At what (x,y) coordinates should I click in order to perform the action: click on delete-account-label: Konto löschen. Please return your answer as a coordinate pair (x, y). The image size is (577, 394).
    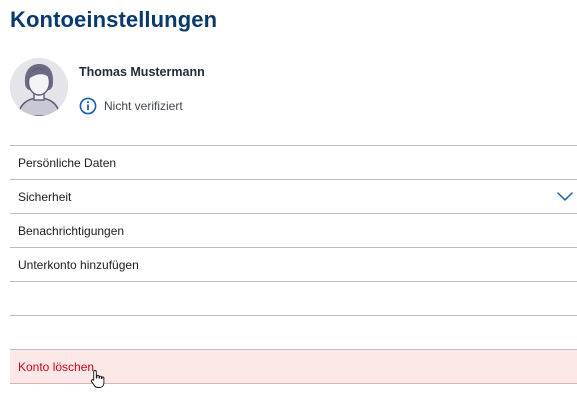
    Looking at the image, I should click on (56, 366).